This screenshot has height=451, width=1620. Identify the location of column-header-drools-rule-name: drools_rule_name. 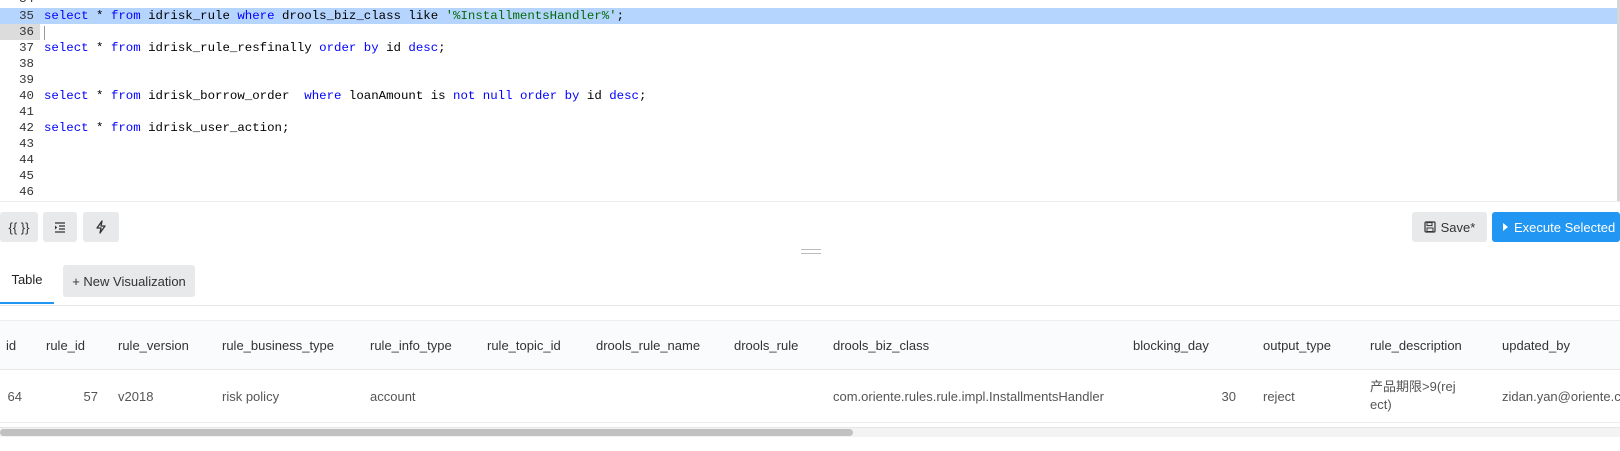
(648, 346).